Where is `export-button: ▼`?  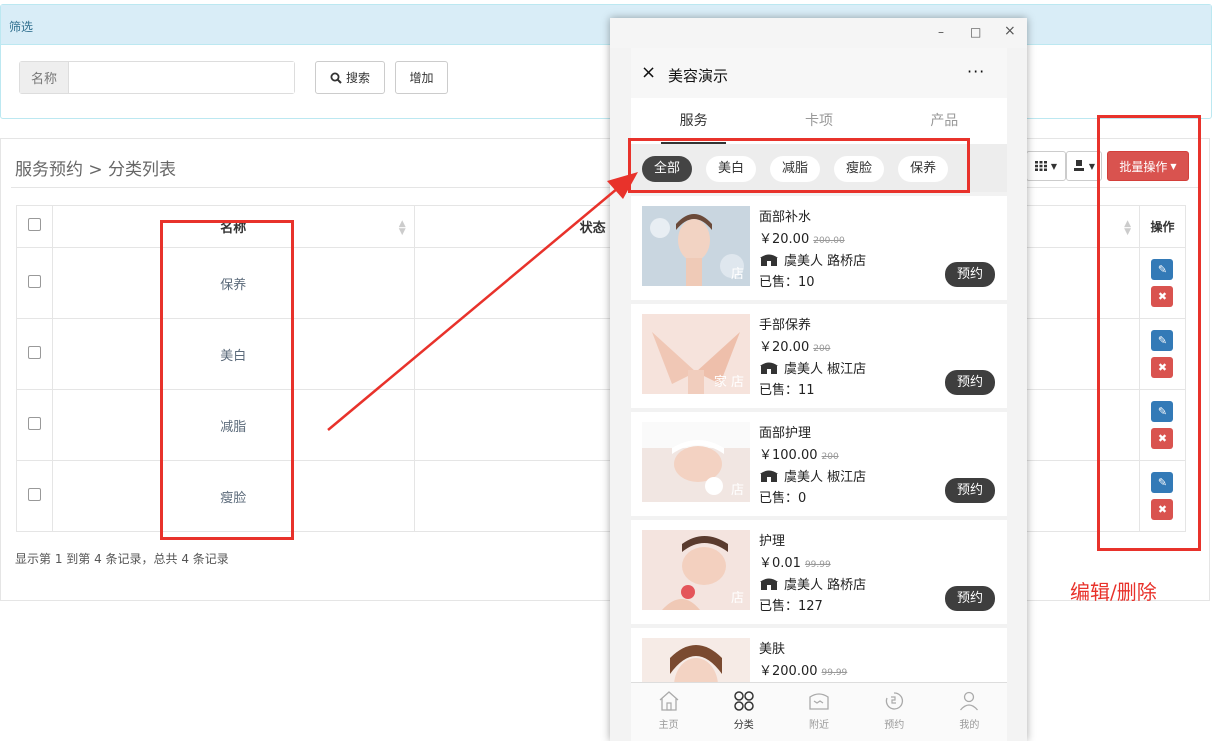
export-button: ▼ is located at coordinates (1084, 166).